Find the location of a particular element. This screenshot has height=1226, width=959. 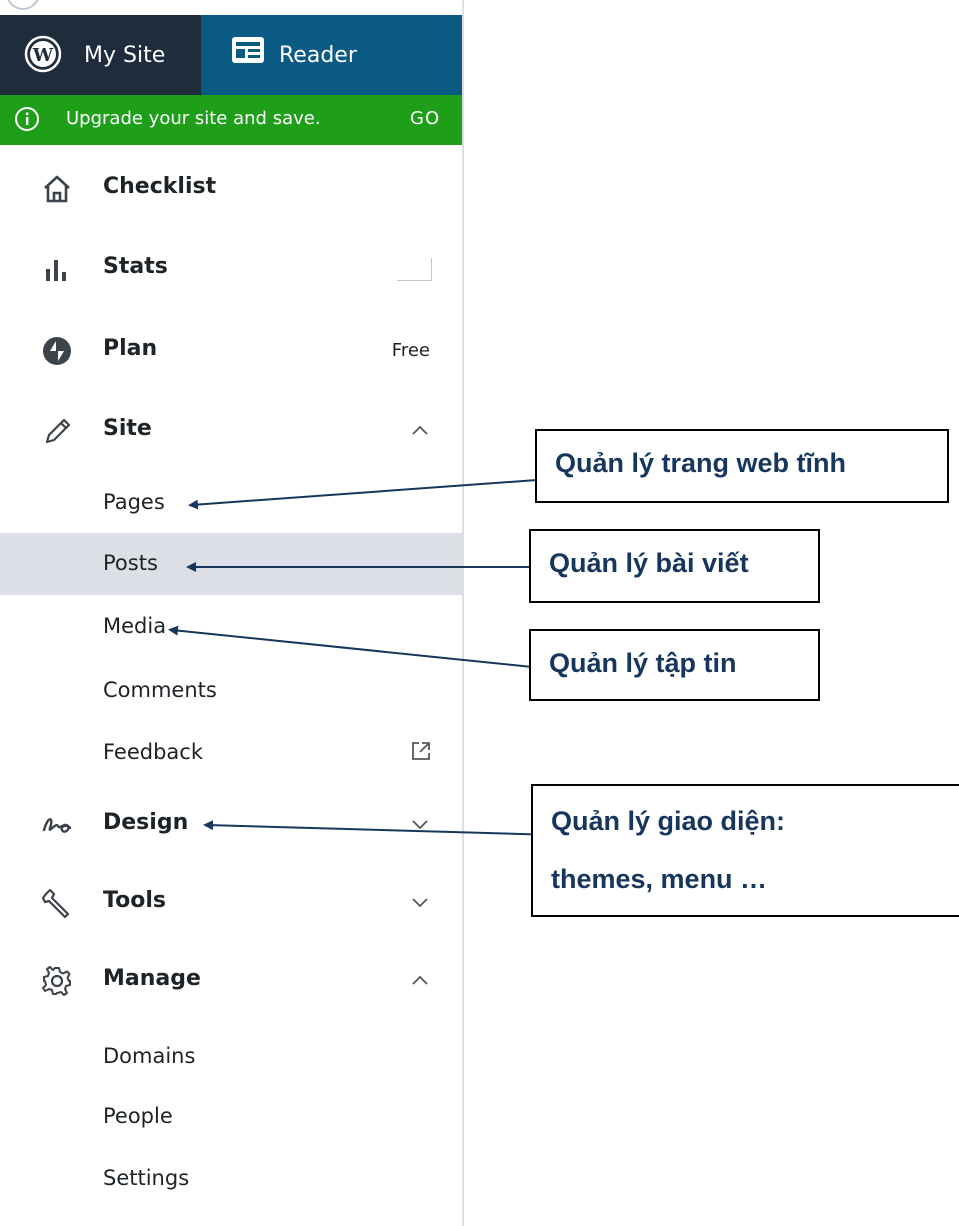

gear-icon is located at coordinates (57, 981).